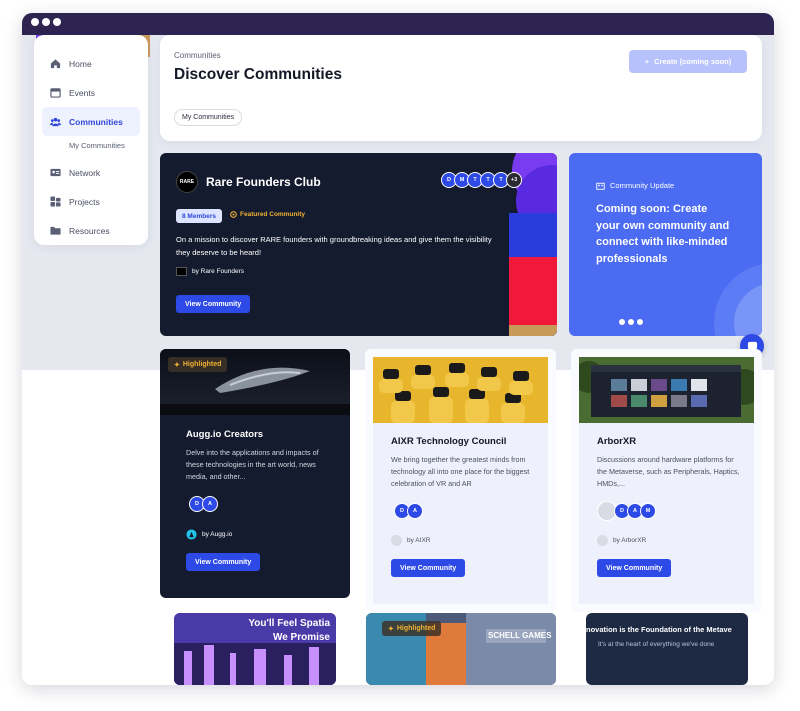 This screenshot has height=711, width=800. I want to click on more-members-badge: +3, so click(514, 180).